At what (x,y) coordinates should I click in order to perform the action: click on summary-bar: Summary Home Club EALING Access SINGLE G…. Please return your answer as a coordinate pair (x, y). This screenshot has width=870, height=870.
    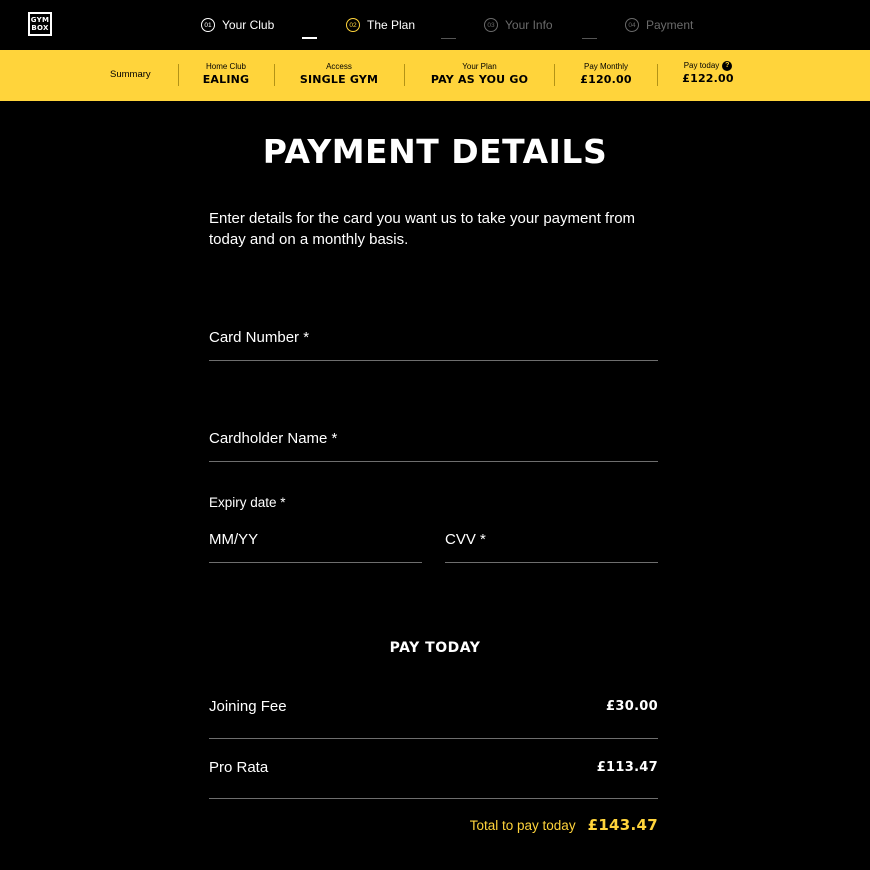
    Looking at the image, I should click on (435, 75).